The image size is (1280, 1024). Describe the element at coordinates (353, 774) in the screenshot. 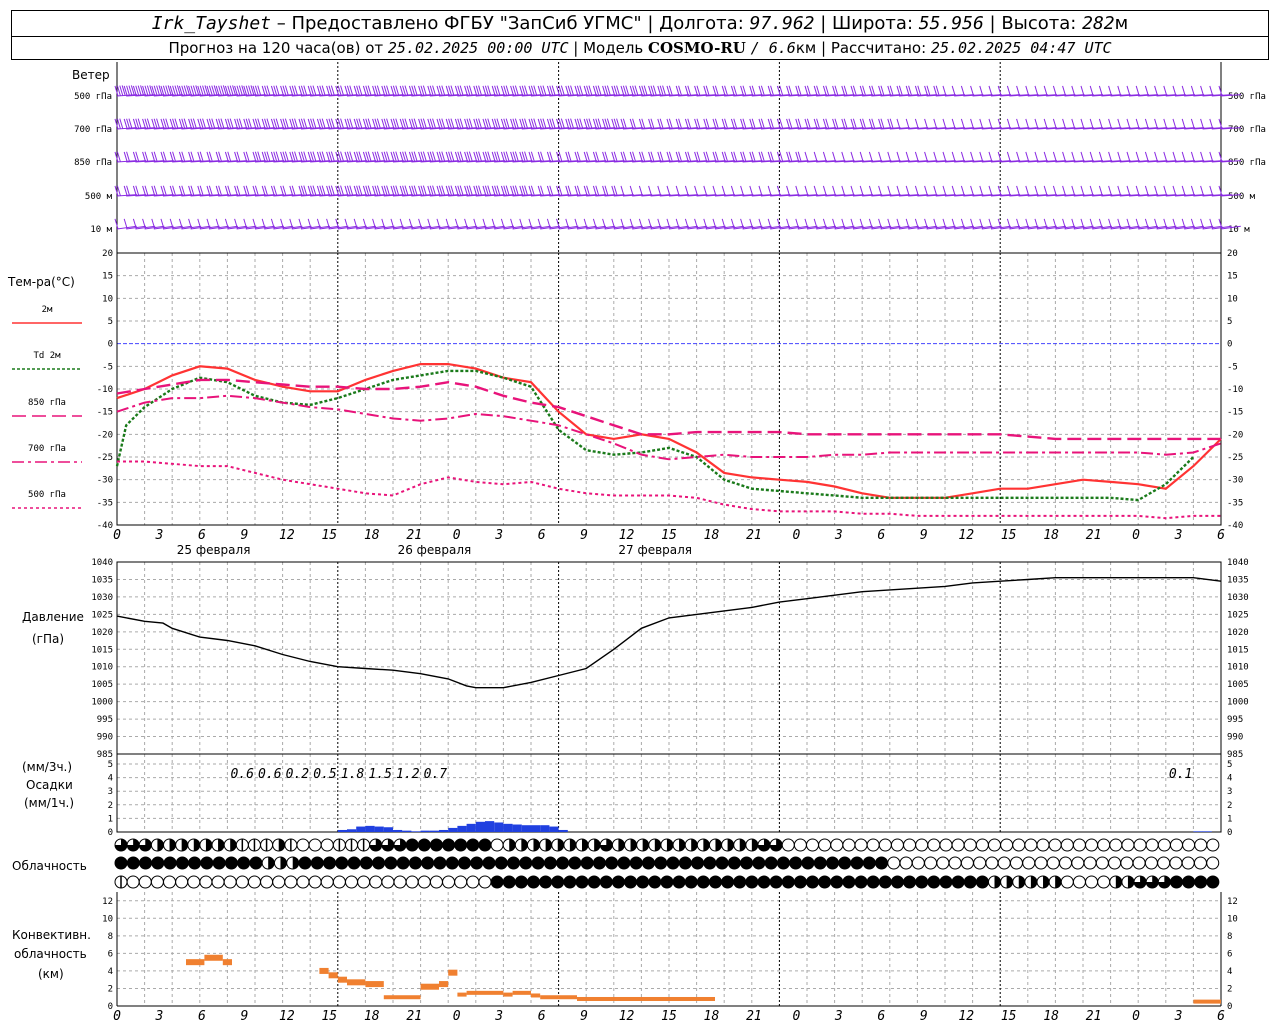

I see `precip-3h-value: 1.8` at that location.